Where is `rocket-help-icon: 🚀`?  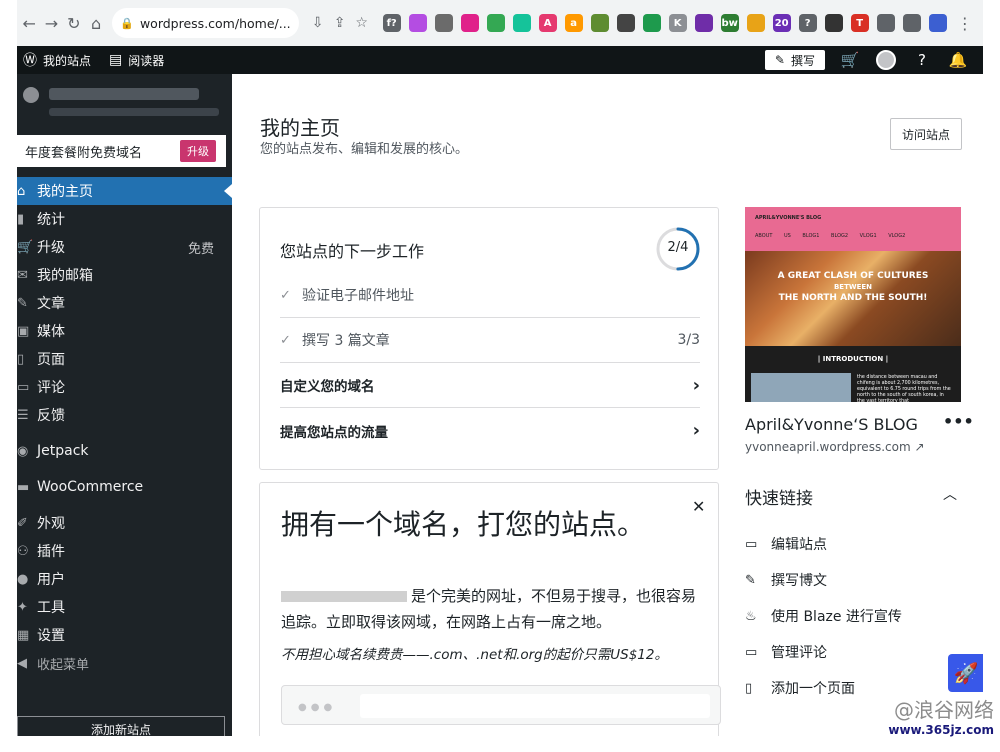
rocket-help-icon: 🚀 is located at coordinates (965, 673).